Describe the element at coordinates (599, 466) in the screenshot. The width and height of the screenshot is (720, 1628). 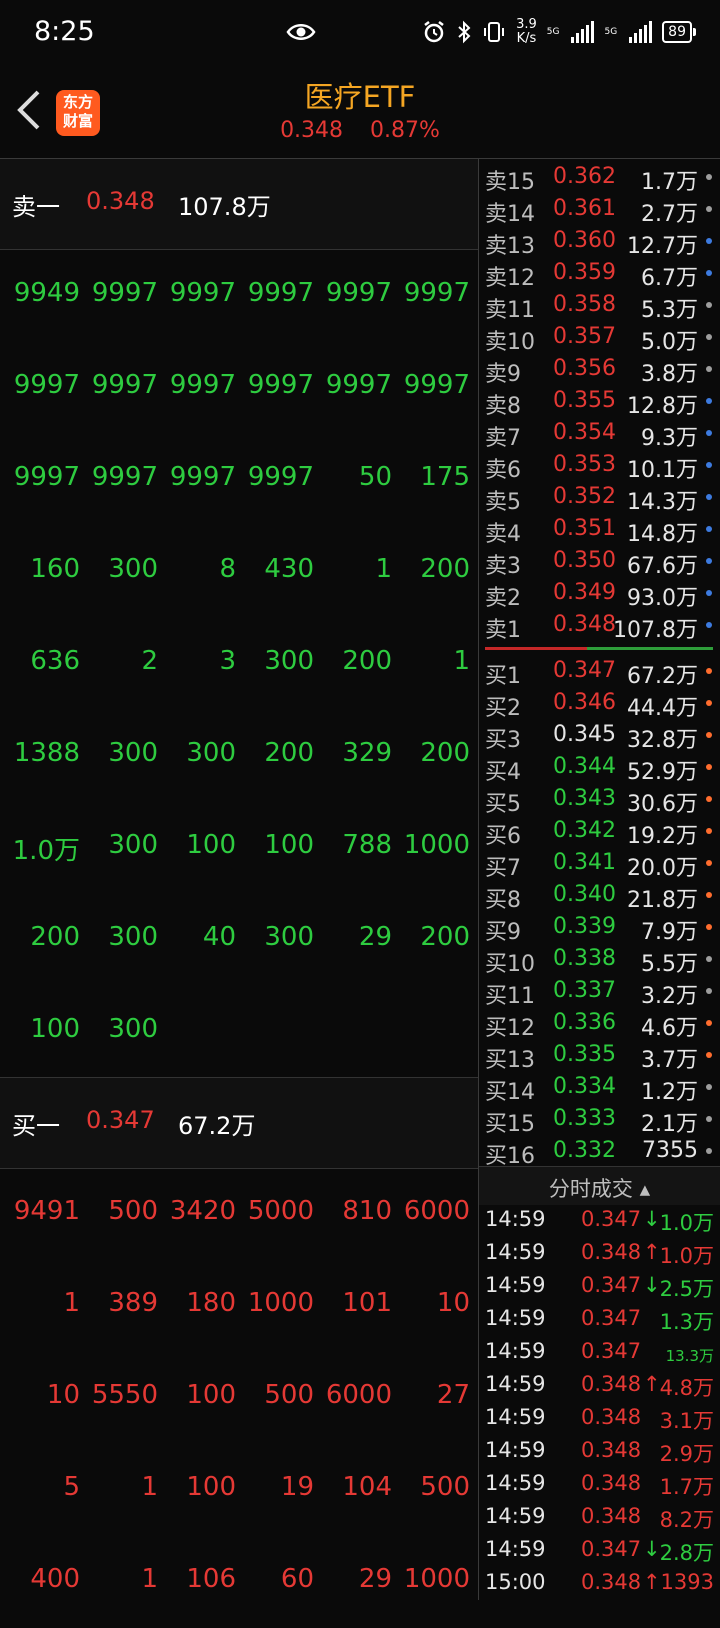
I see `ask-row: 卖6 0.353 10.1万` at that location.